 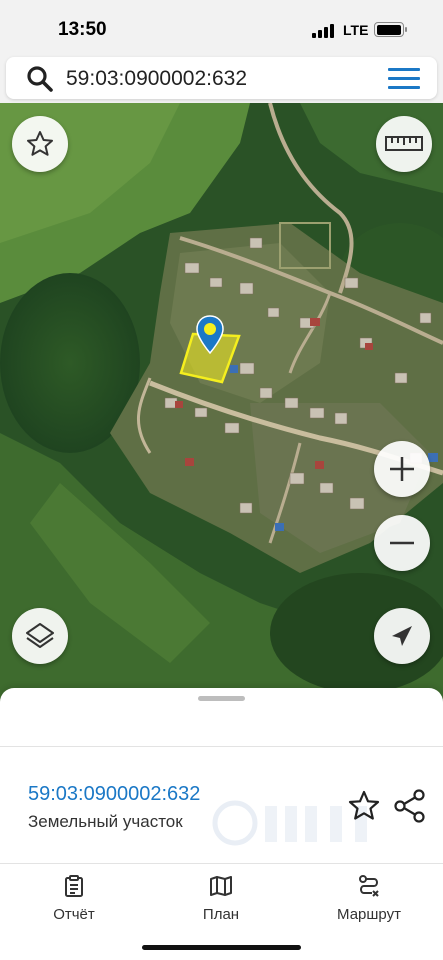 What do you see at coordinates (74, 914) in the screenshot?
I see `tab-report-label: Отчёт` at bounding box center [74, 914].